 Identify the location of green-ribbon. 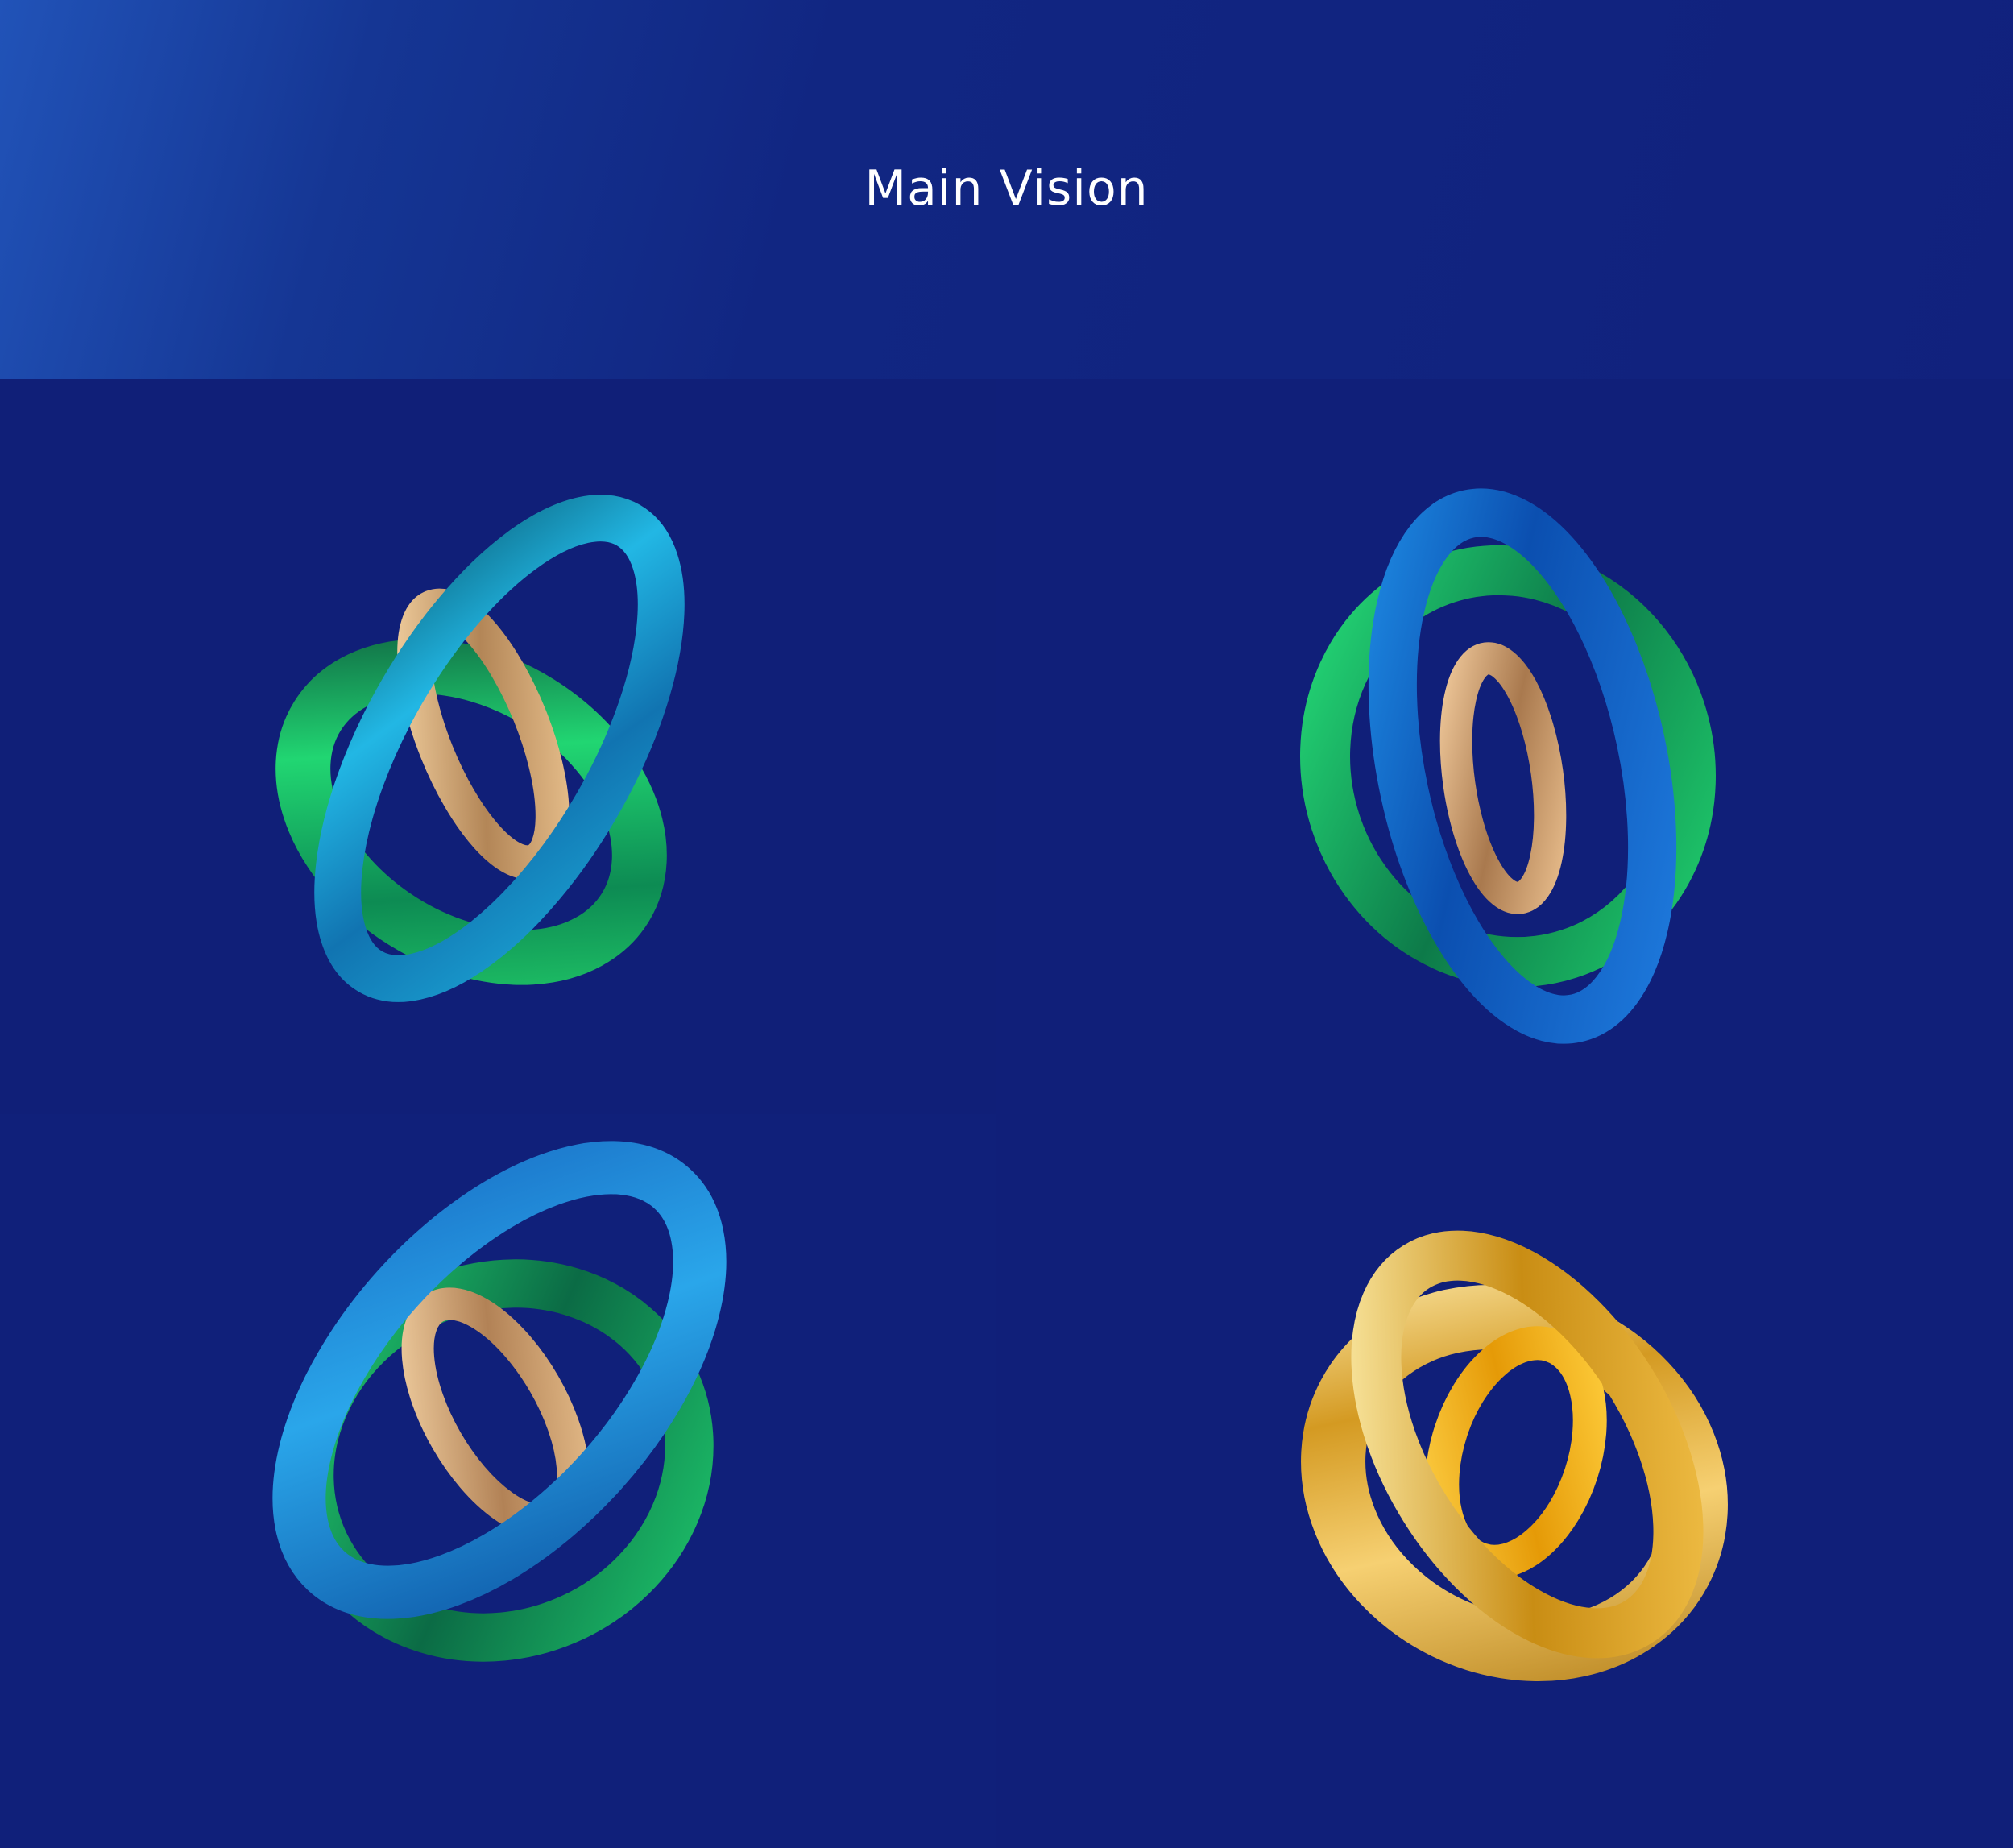
(1508, 766).